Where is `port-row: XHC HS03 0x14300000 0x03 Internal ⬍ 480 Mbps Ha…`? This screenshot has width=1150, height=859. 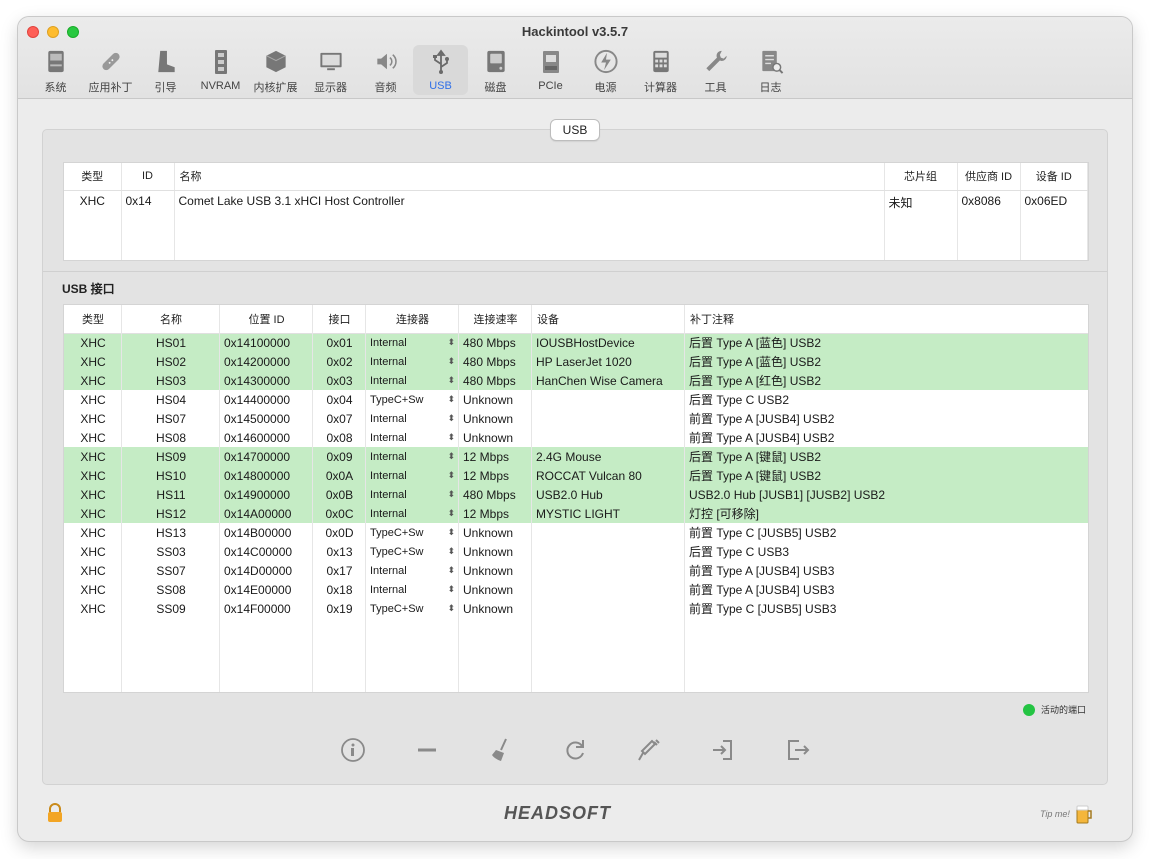 port-row: XHC HS03 0x14300000 0x03 Internal ⬍ 480 Mbps Ha… is located at coordinates (576, 380).